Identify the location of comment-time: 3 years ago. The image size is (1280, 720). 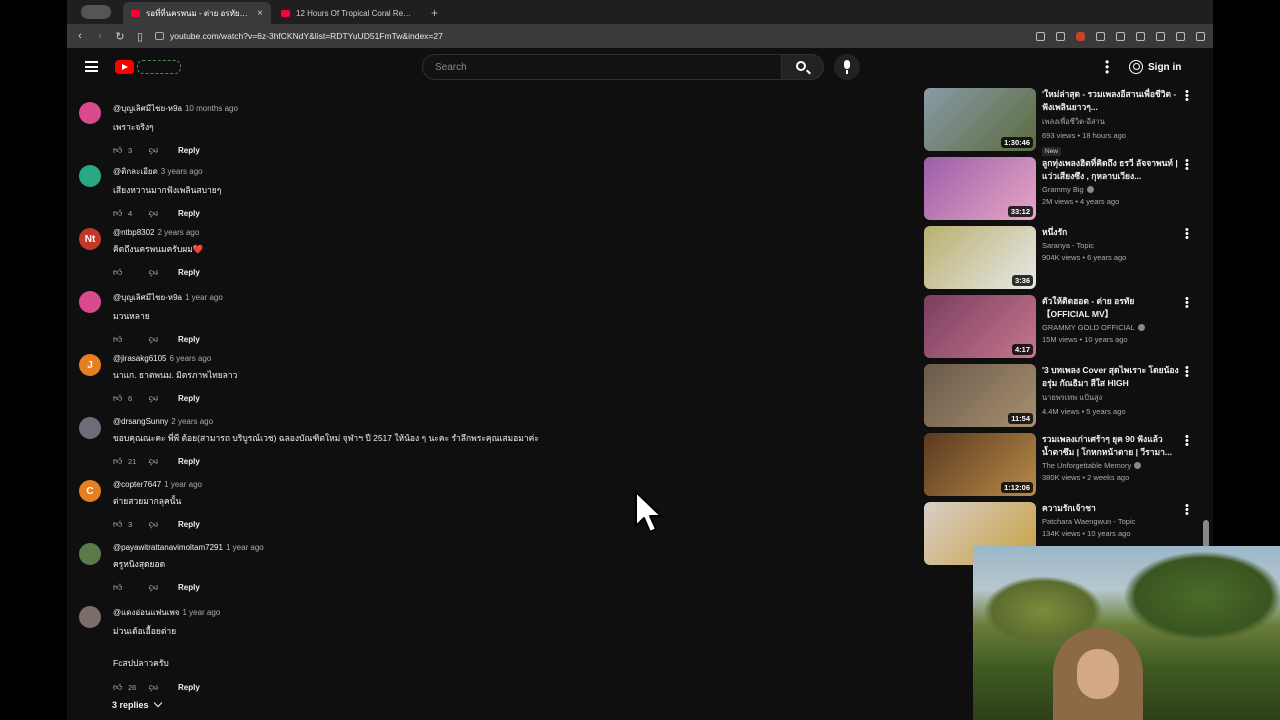
(182, 171).